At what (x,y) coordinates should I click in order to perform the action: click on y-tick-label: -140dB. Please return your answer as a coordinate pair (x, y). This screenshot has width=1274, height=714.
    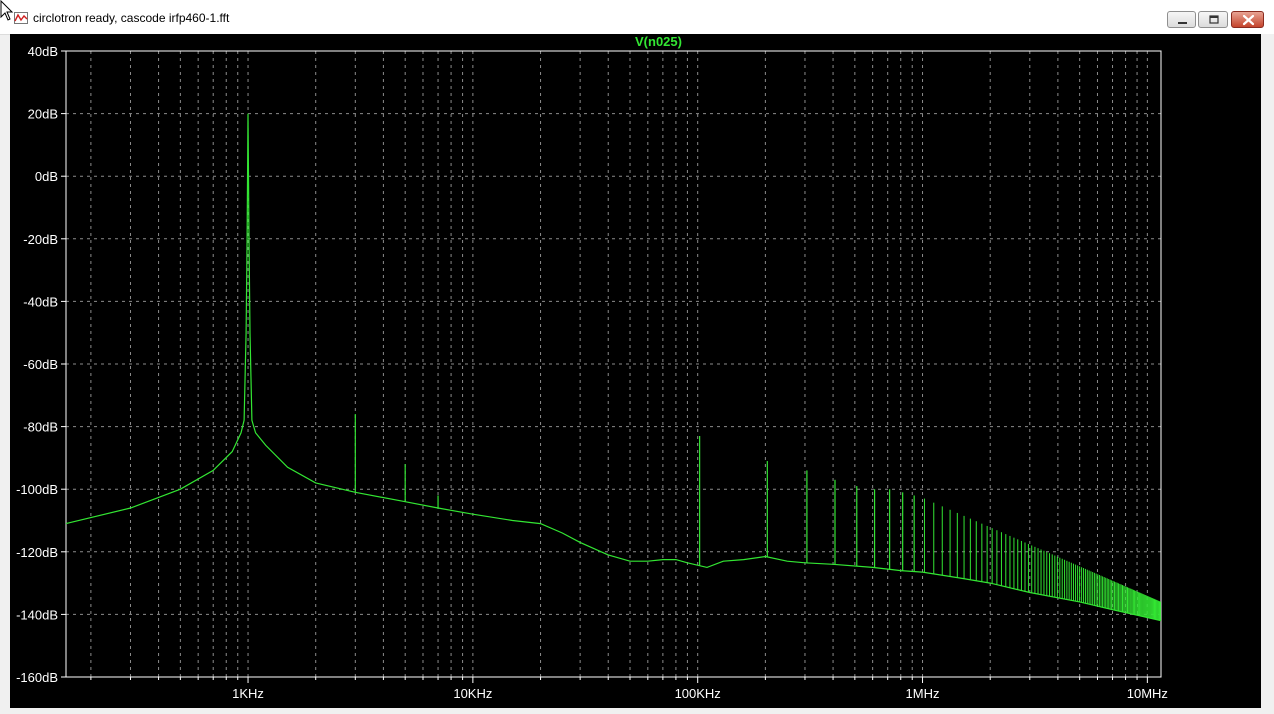
    Looking at the image, I should click on (37, 614).